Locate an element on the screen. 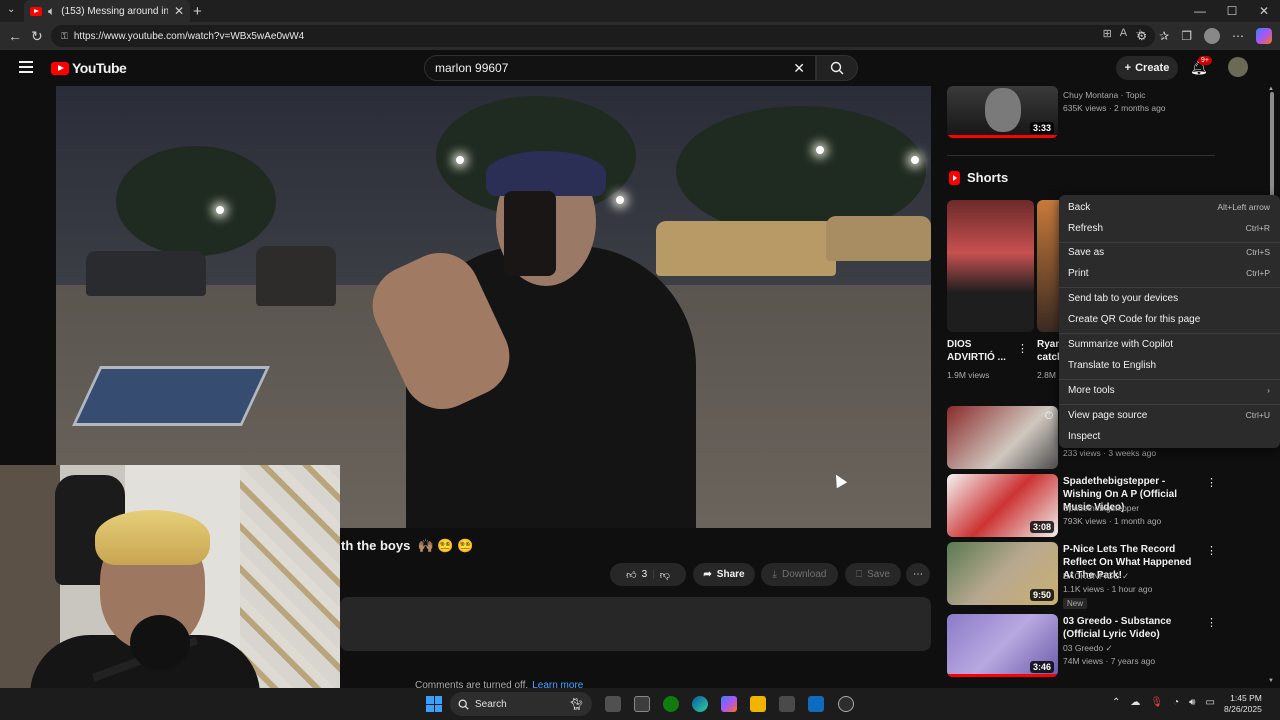  description-box is located at coordinates (635, 624).